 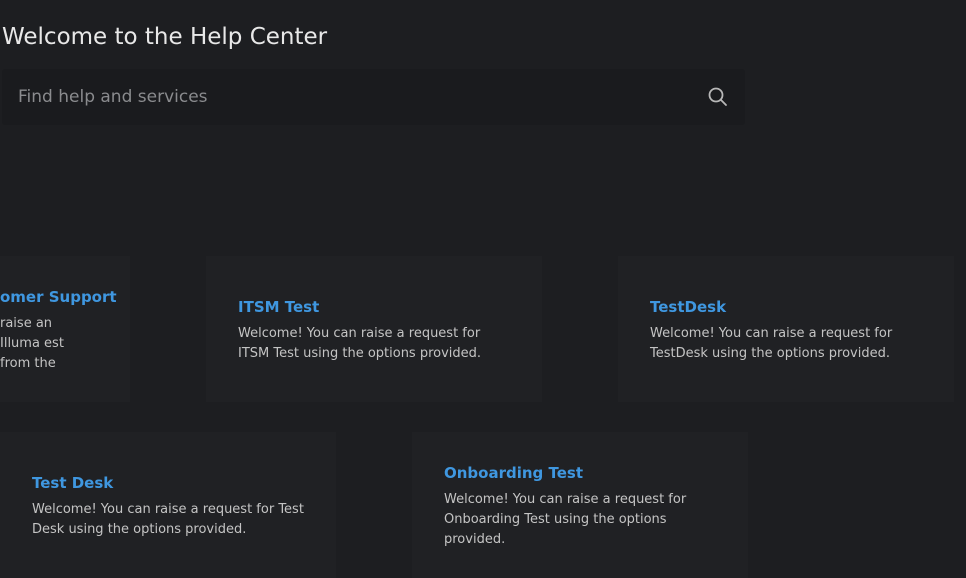 I want to click on search-input, so click(x=347, y=97).